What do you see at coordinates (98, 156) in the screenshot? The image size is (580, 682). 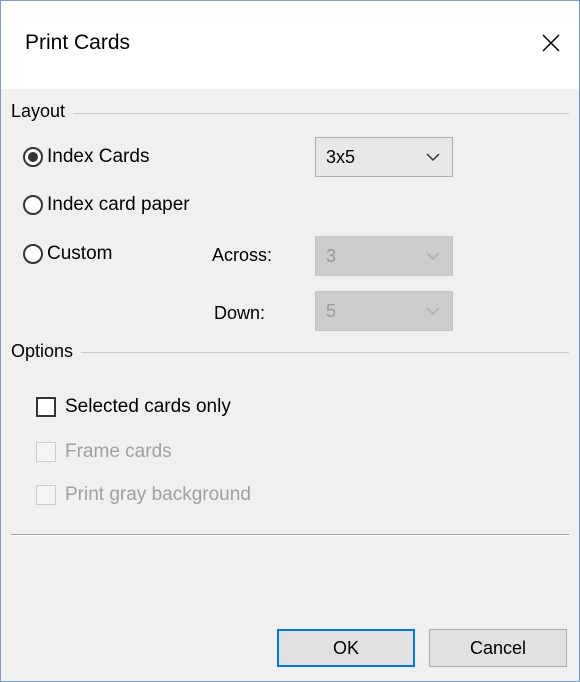 I see `radio-label: Index Cards` at bounding box center [98, 156].